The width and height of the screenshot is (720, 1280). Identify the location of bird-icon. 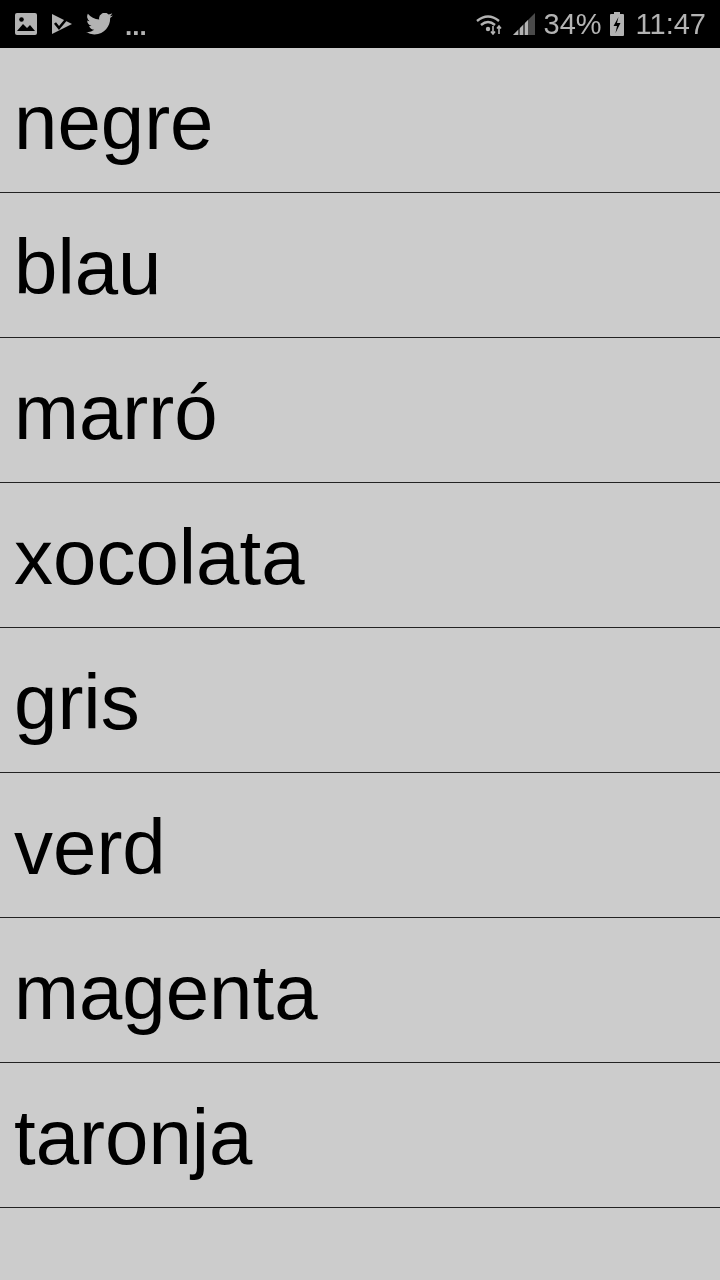
(99, 24).